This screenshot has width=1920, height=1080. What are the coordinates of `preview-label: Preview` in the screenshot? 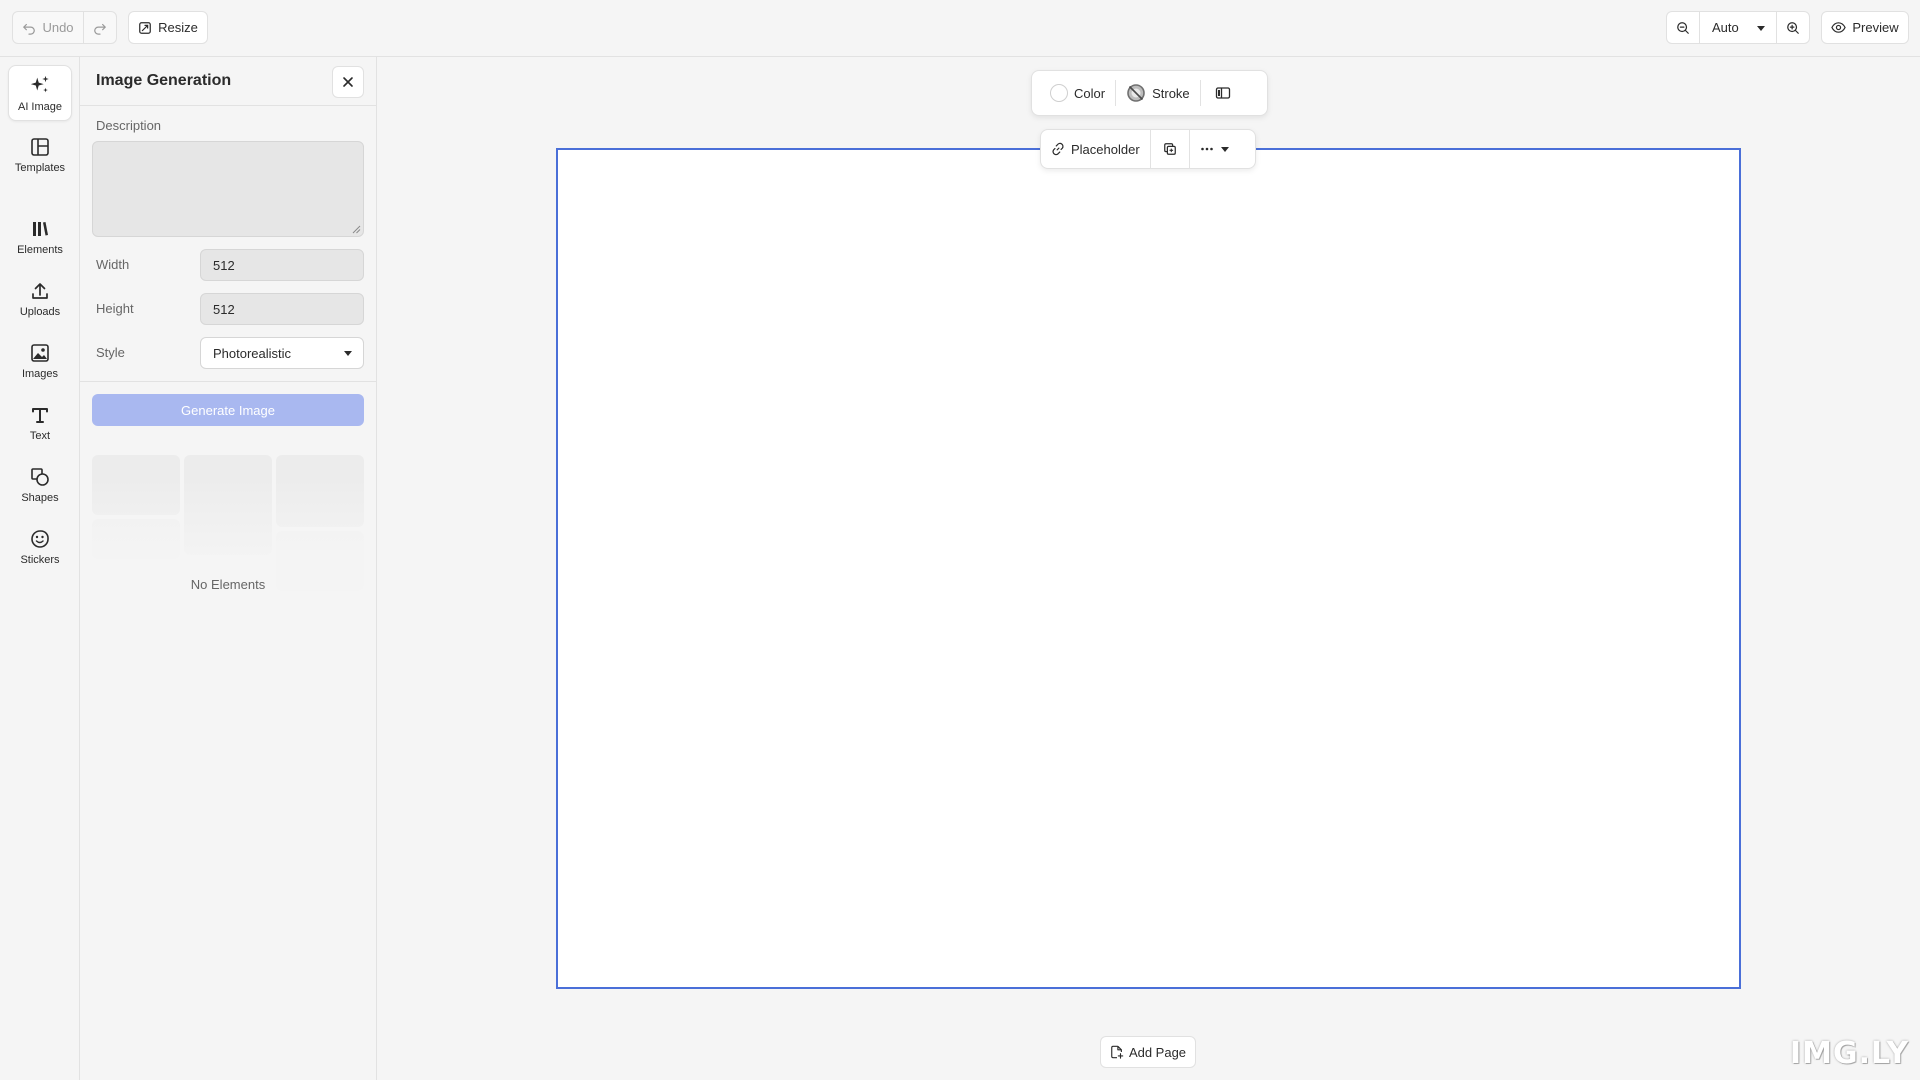 It's located at (1875, 27).